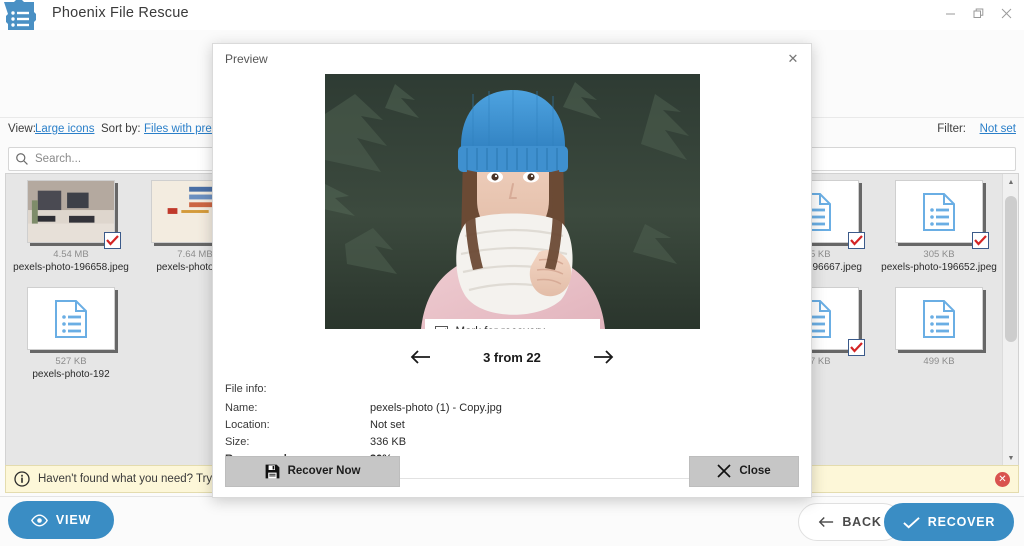 The width and height of the screenshot is (1024, 546). I want to click on recover-button-label: RECOVER, so click(961, 522).